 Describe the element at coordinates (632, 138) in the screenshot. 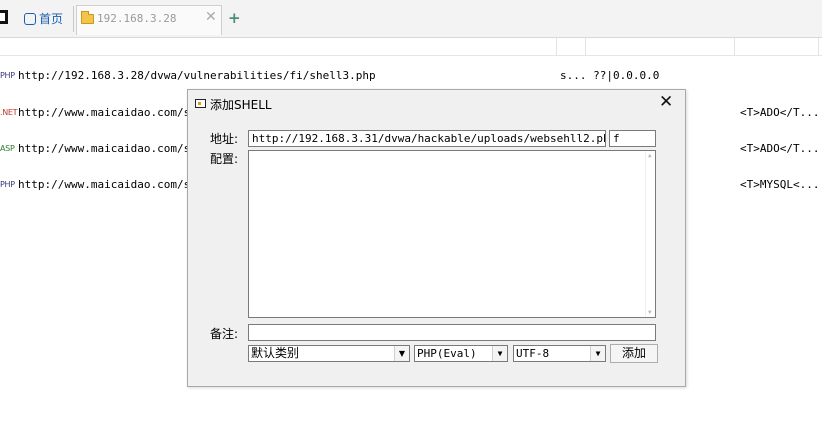

I see `password-field: f` at that location.